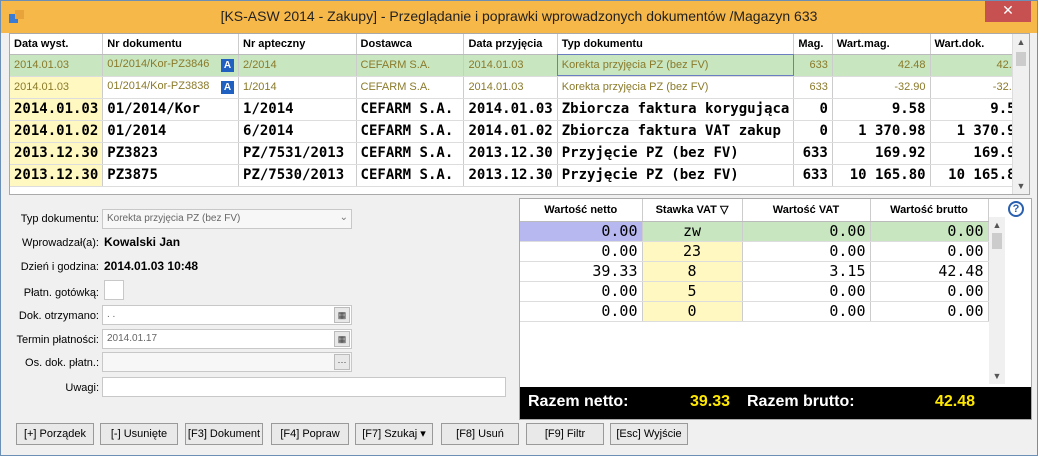 This screenshot has width=1038, height=456. Describe the element at coordinates (1016, 209) in the screenshot. I see `help-icon: ?` at that location.